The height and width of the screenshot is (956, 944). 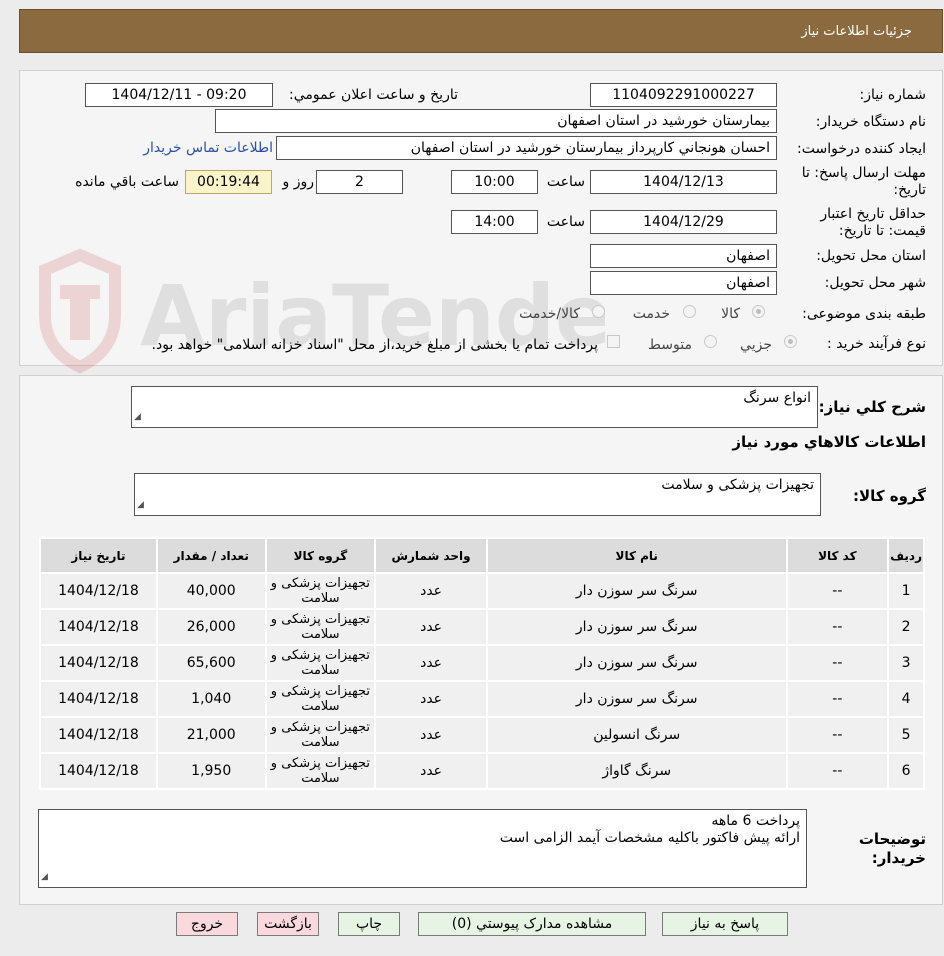 What do you see at coordinates (481, 31) in the screenshot?
I see `page-header: جزئيات اطلاعات نياز` at bounding box center [481, 31].